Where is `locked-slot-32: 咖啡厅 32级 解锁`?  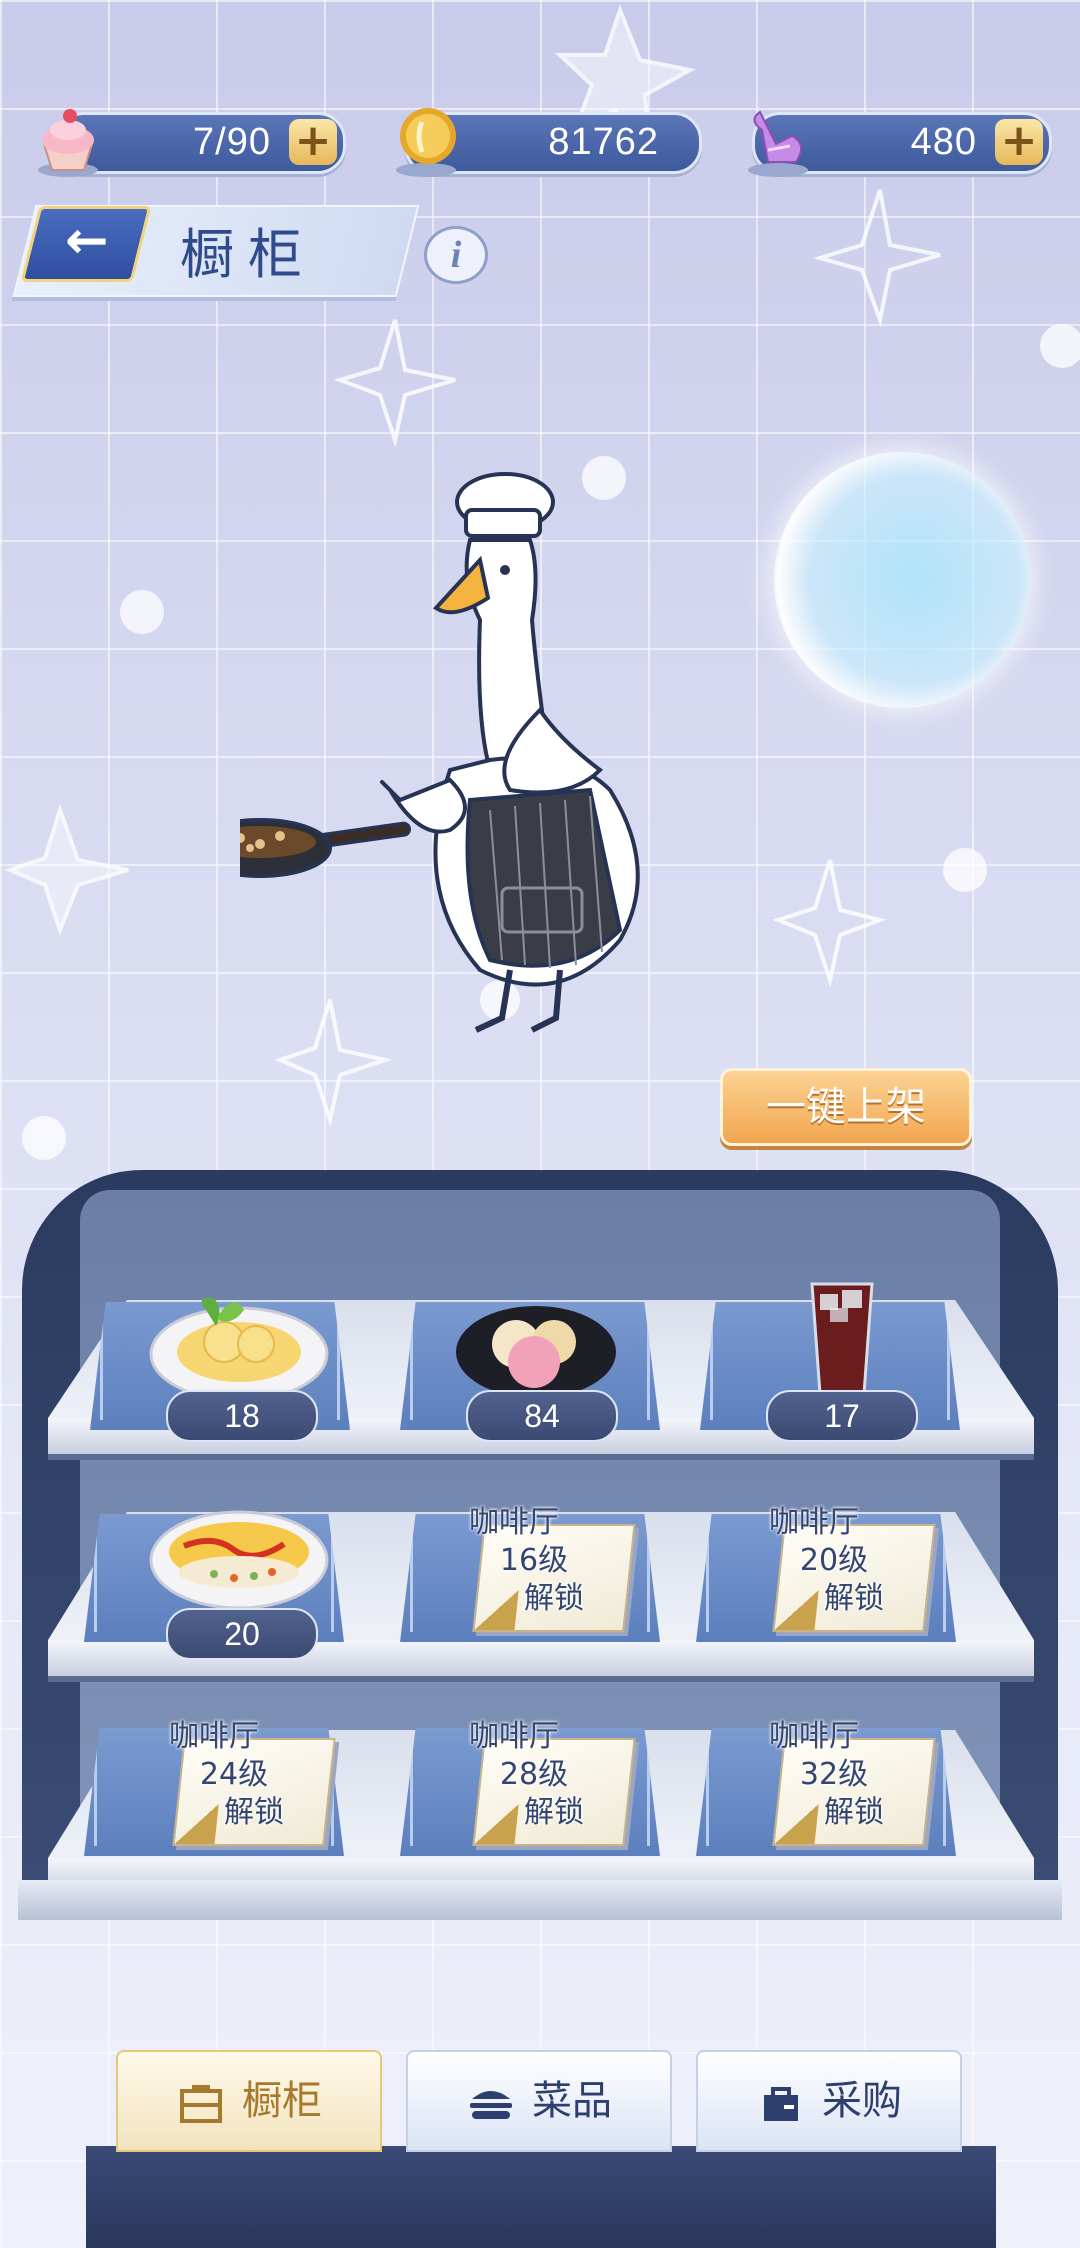
locked-slot-32: 咖啡厅 32级 解锁 is located at coordinates (840, 1784).